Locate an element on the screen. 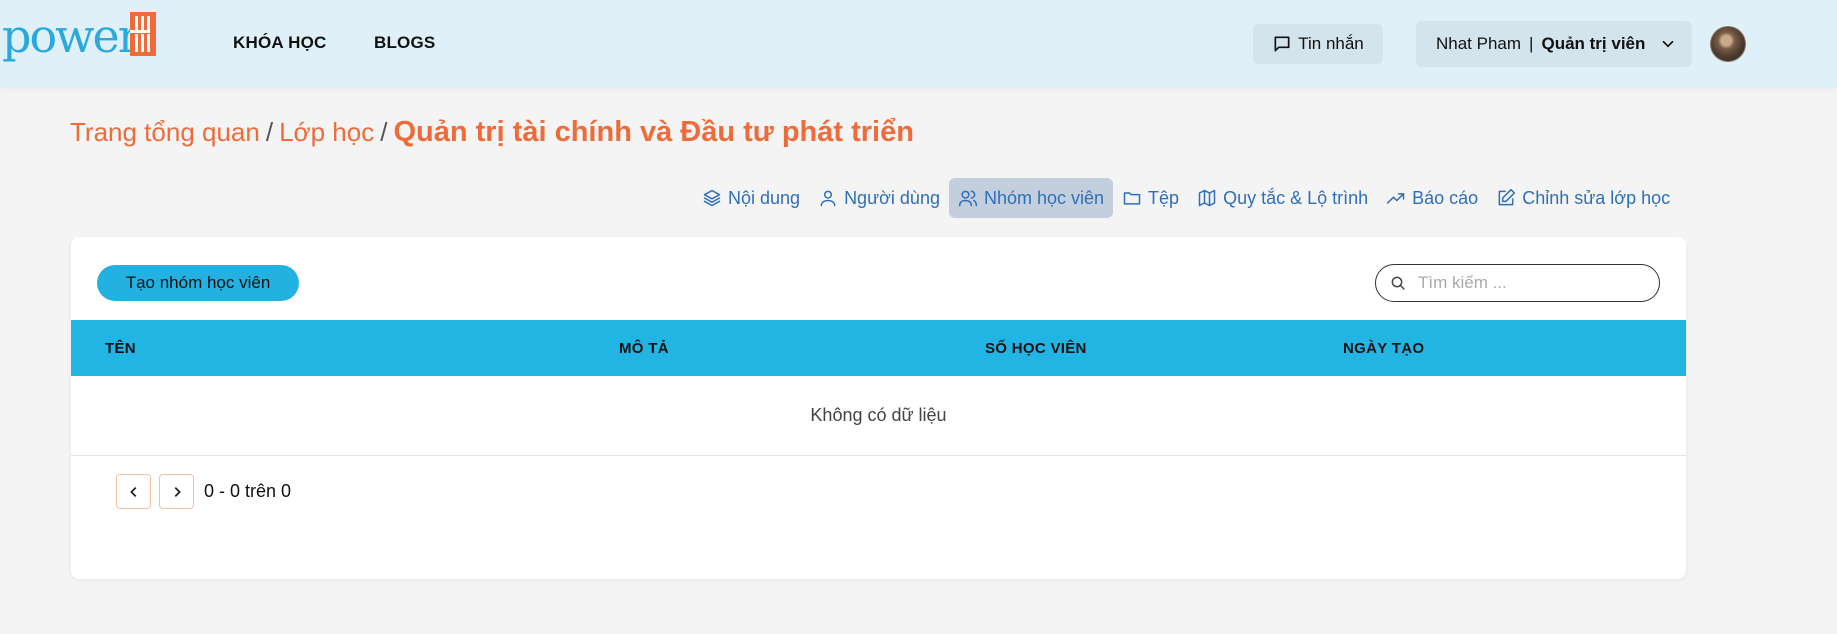 This screenshot has width=1837, height=634. pagination: 0 - 0 trên 0 is located at coordinates (203, 491).